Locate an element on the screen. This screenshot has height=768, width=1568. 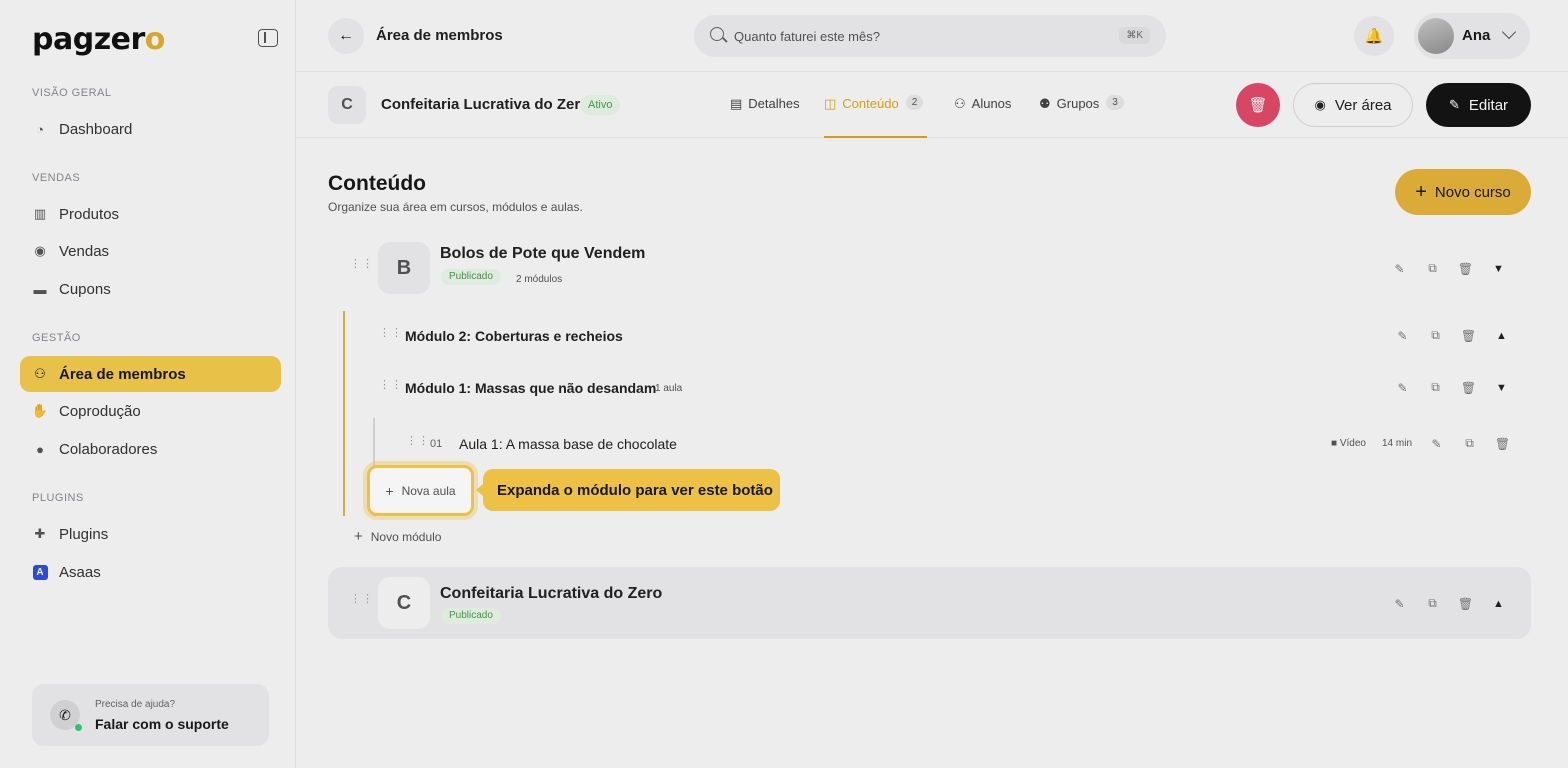
tab-conteudo: ◫ Conteúdo 2 is located at coordinates (876, 116).